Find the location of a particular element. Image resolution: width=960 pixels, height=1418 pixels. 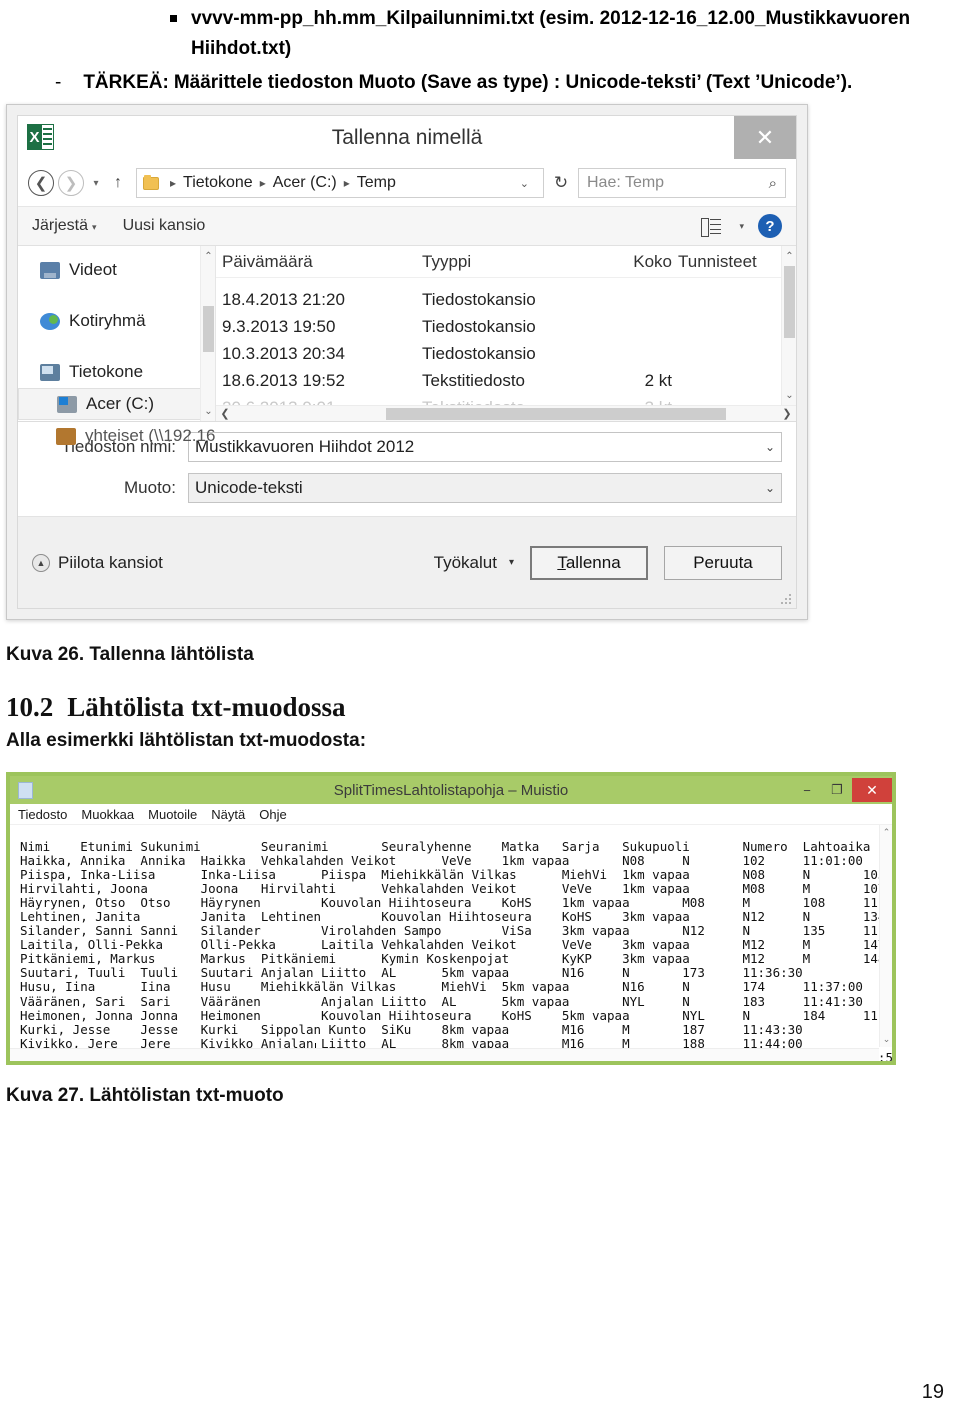

hide-folders-label: Piilota kansiot is located at coordinates (110, 562).